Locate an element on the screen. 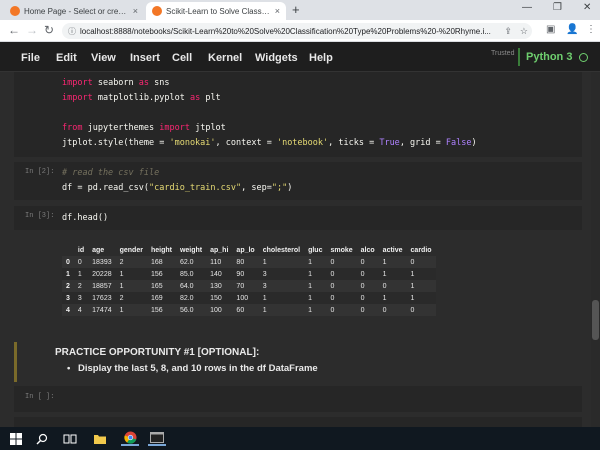  chrome-icon is located at coordinates (130, 438).